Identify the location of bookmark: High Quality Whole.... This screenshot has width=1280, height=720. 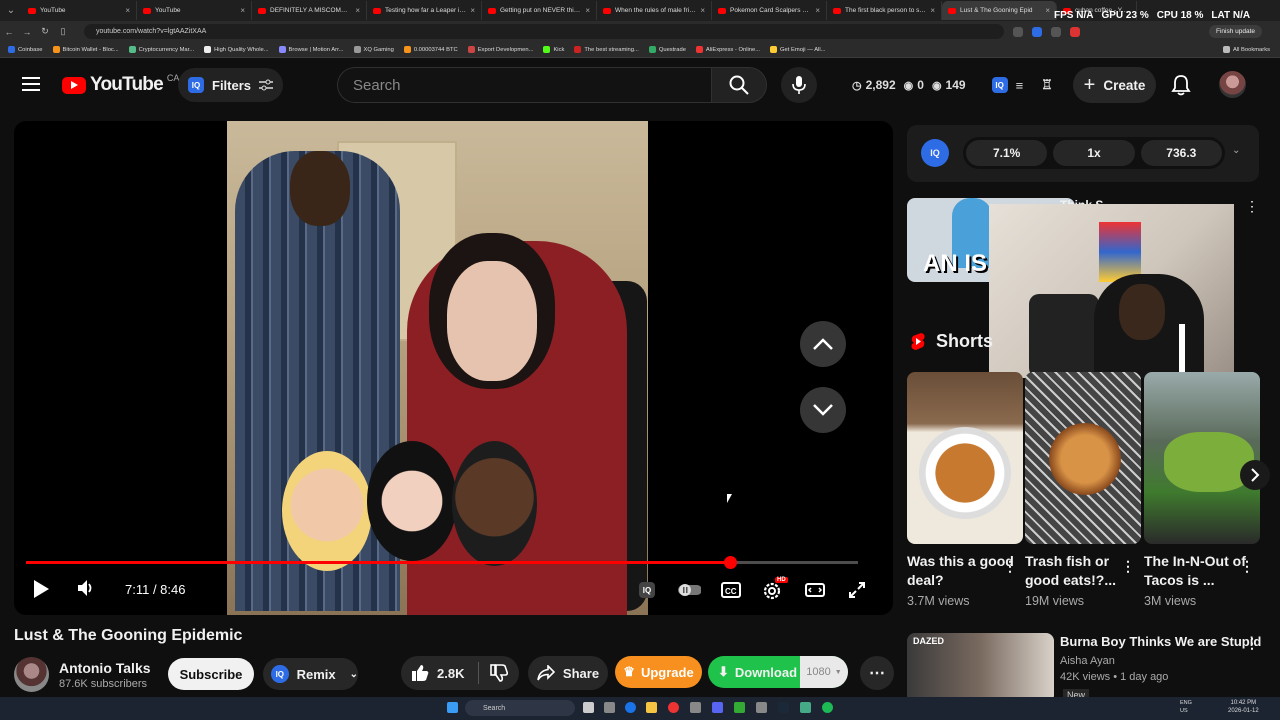
(236, 49).